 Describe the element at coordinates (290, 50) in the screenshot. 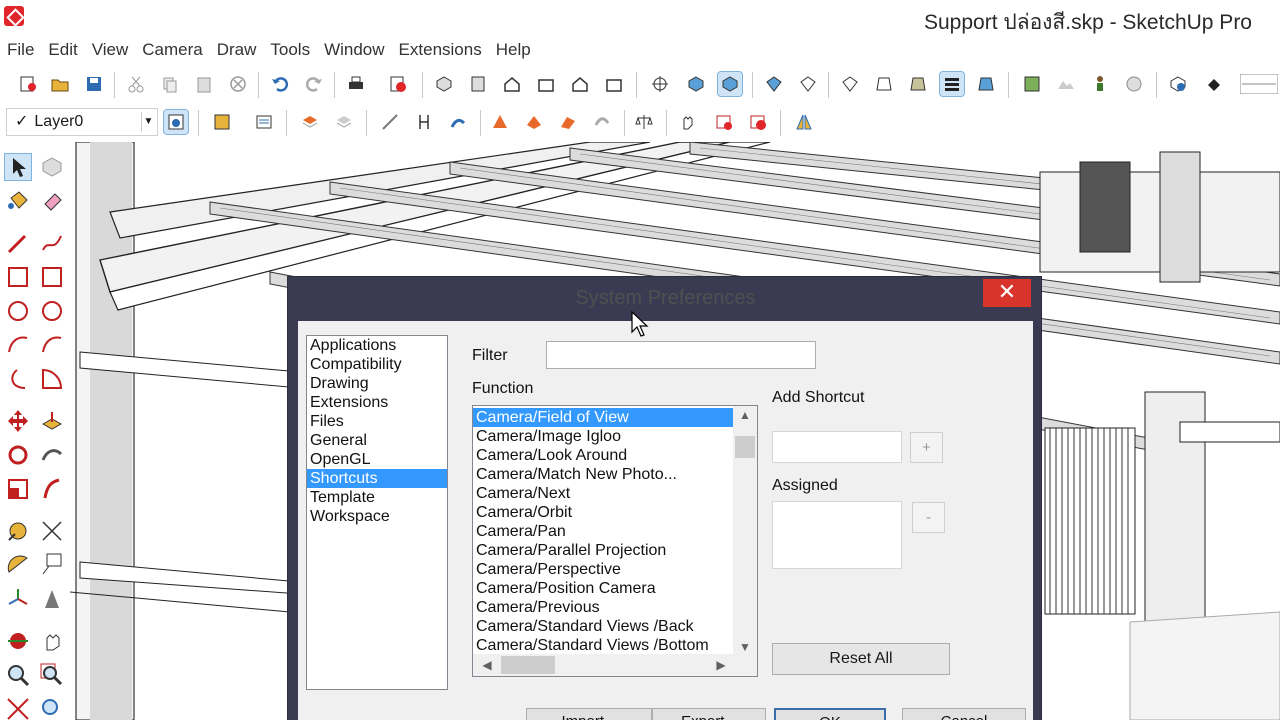

I see `menu-tools: Tools` at that location.